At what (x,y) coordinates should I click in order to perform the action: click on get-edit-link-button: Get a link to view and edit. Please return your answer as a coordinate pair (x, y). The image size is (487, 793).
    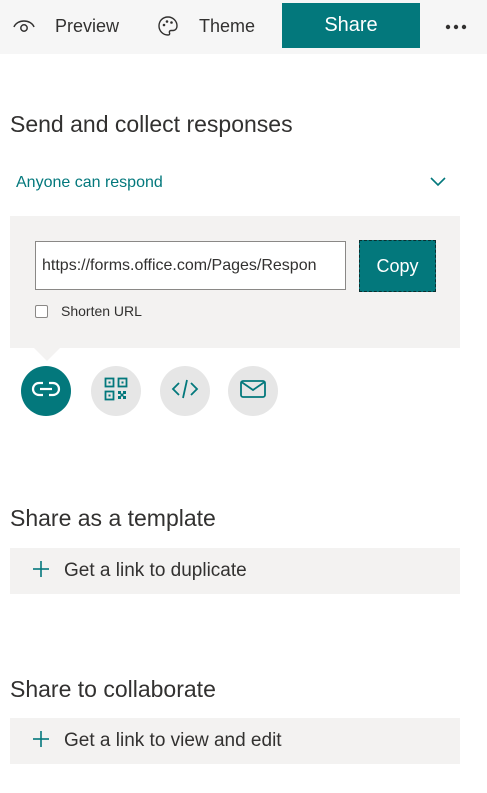
    Looking at the image, I should click on (235, 741).